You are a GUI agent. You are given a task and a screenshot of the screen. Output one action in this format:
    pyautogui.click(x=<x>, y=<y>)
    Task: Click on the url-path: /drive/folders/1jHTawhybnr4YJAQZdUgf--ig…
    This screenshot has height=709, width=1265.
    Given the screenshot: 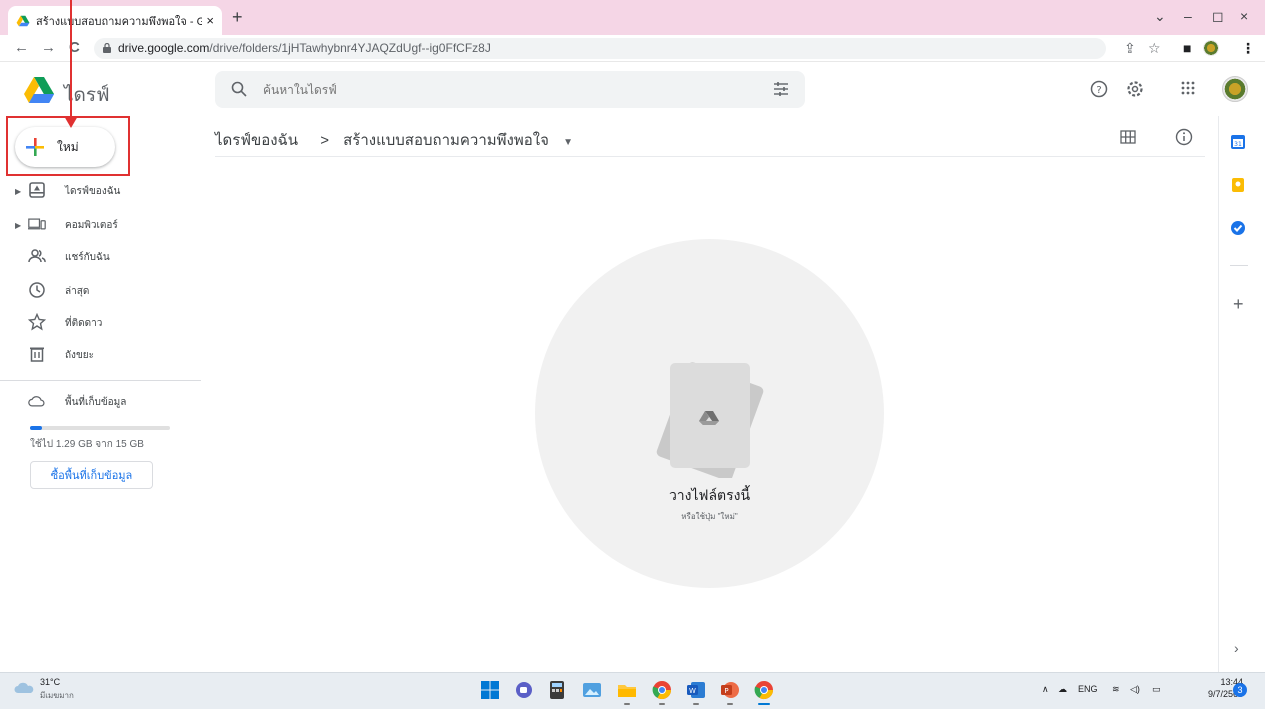 What is the action you would take?
    pyautogui.click(x=350, y=48)
    